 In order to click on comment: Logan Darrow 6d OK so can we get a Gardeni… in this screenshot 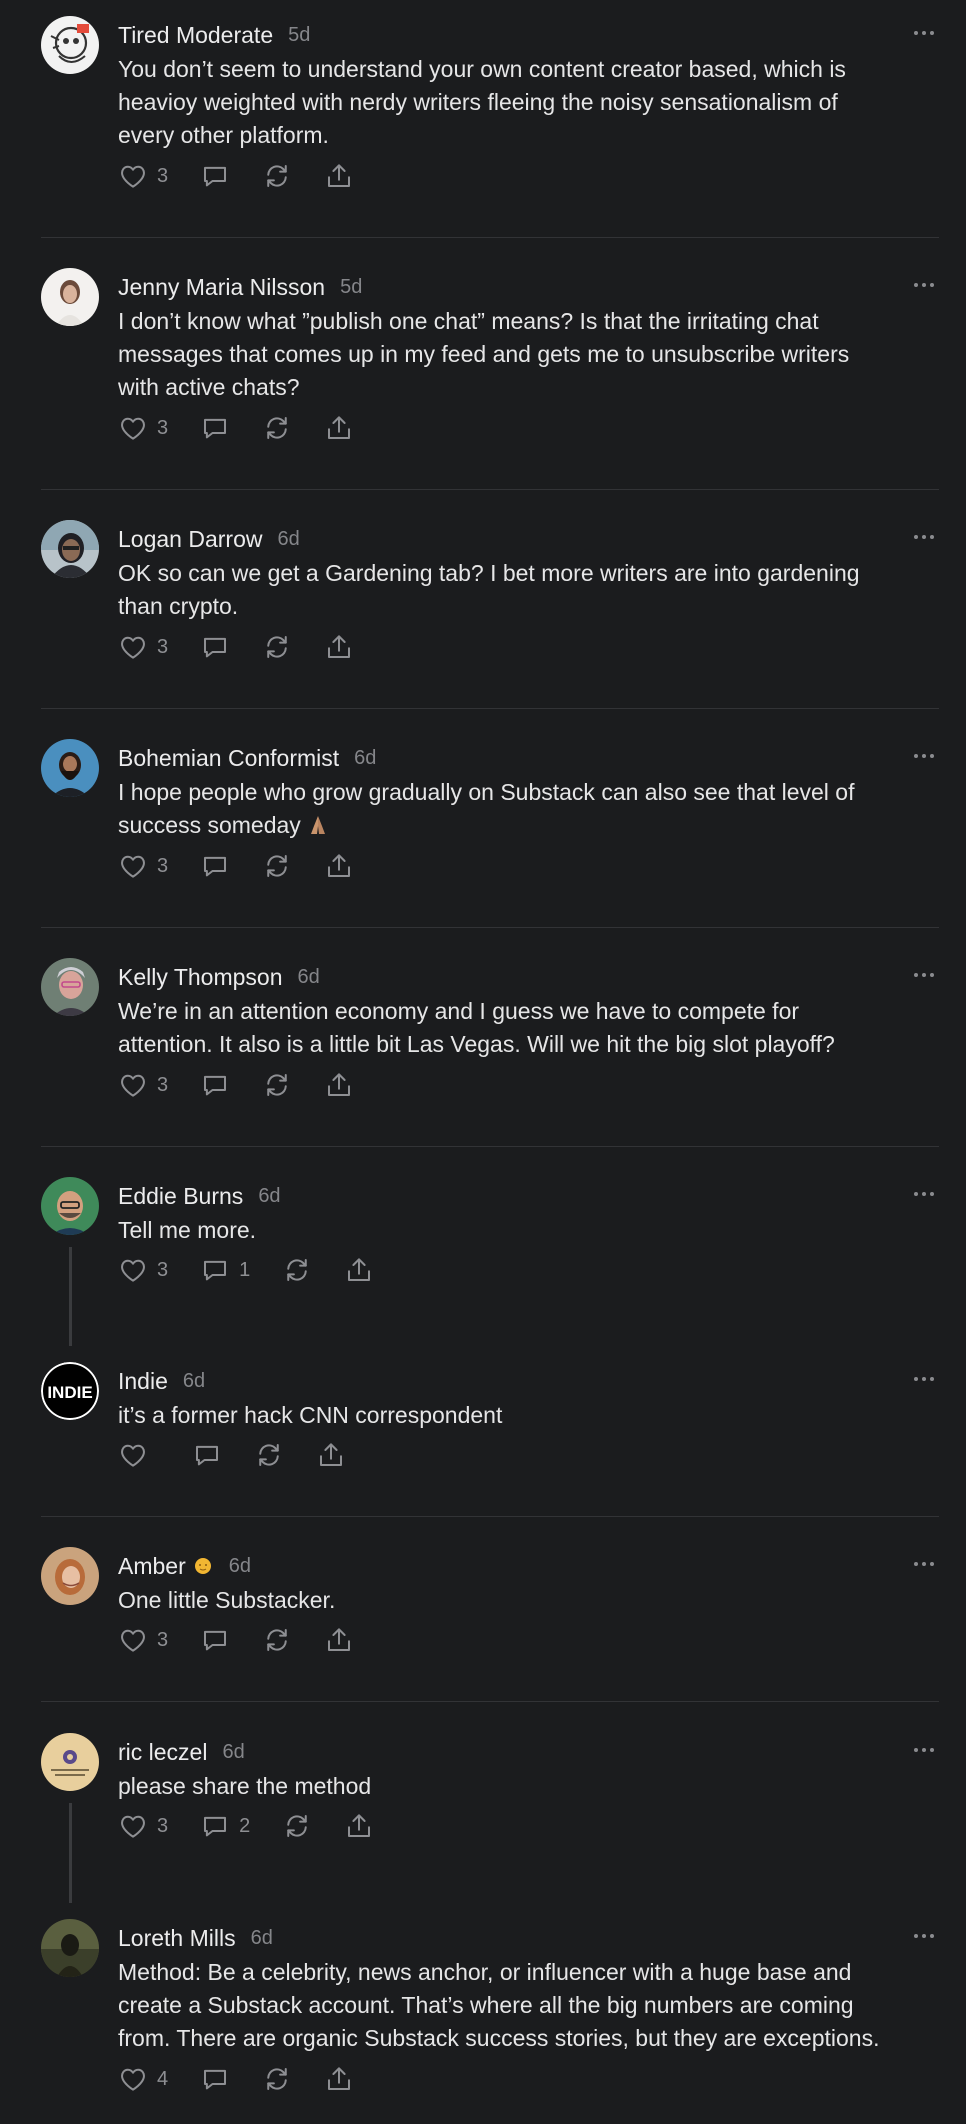, I will do `click(483, 614)`.